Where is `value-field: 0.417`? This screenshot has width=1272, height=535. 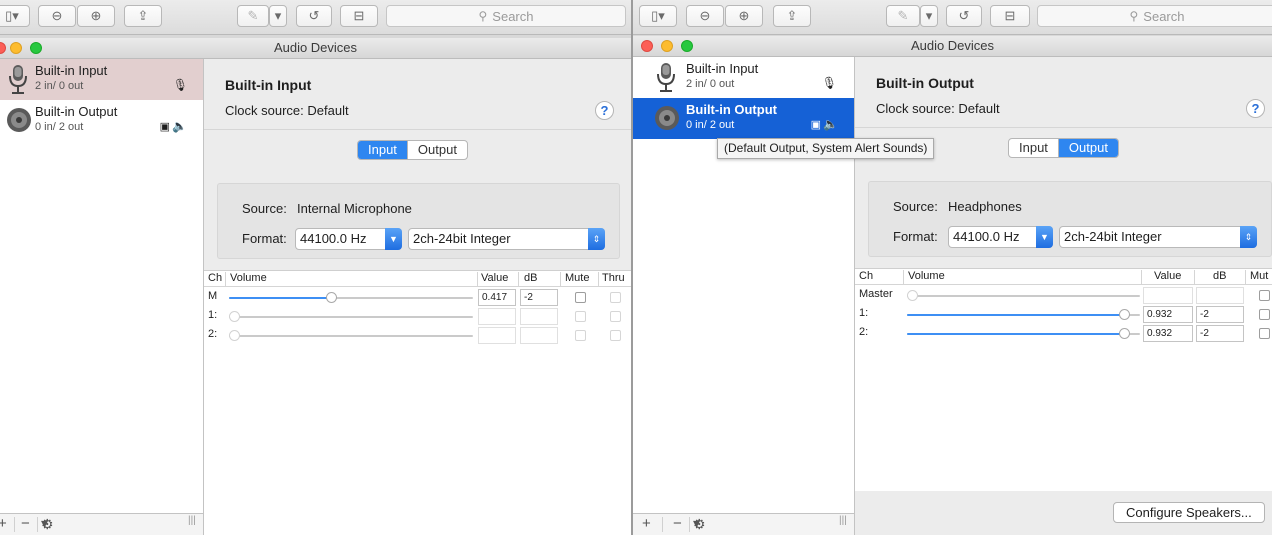
value-field: 0.417 is located at coordinates (497, 297).